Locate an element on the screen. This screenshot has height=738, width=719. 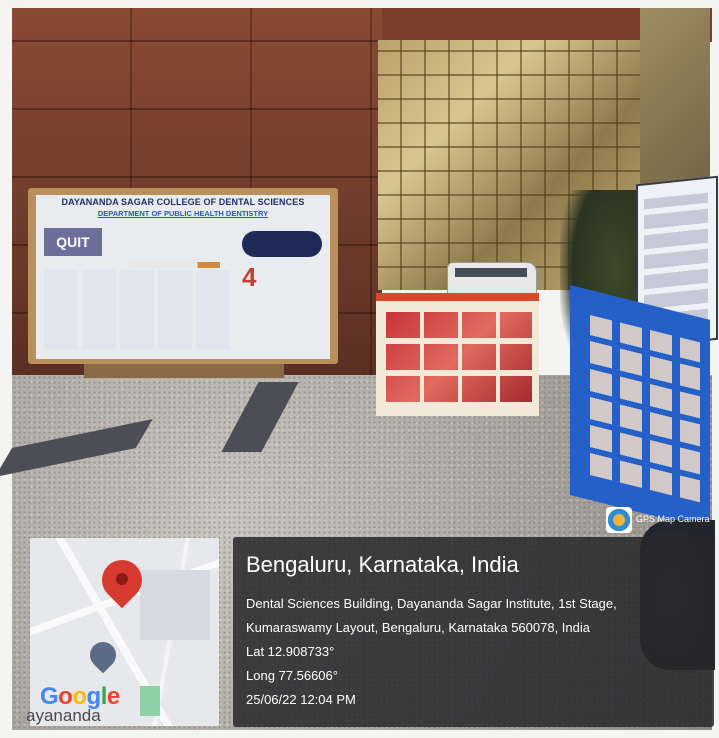
app-name: GPS Map Camera is located at coordinates (673, 519).